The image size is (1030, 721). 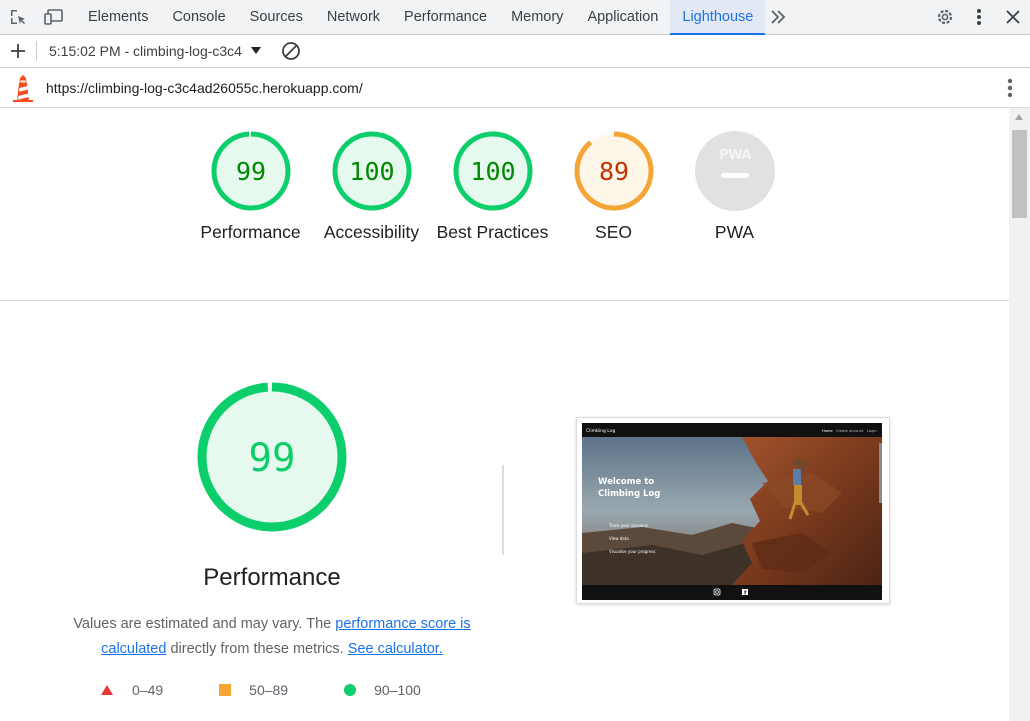 I want to click on pwa-badge-icon: PWA, so click(x=734, y=171).